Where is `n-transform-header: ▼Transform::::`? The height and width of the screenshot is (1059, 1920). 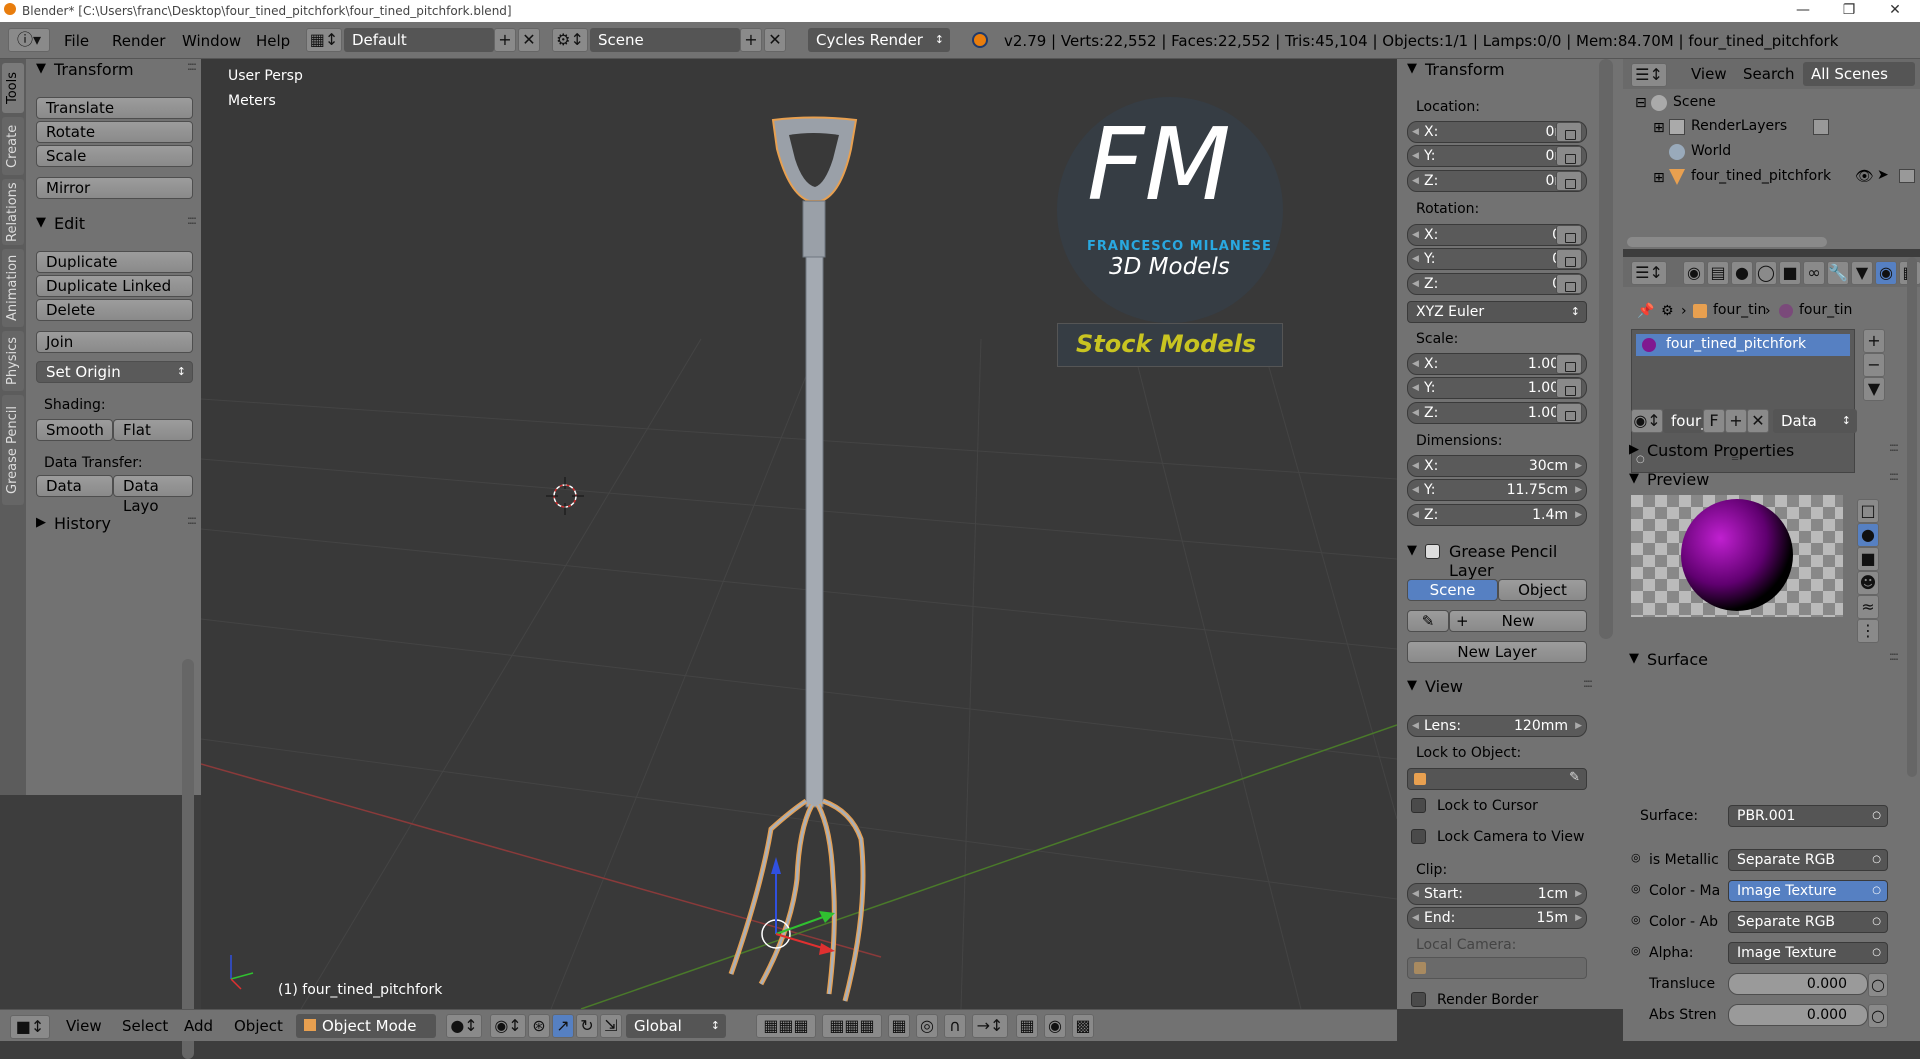 n-transform-header: ▼Transform:::: is located at coordinates (1510, 70).